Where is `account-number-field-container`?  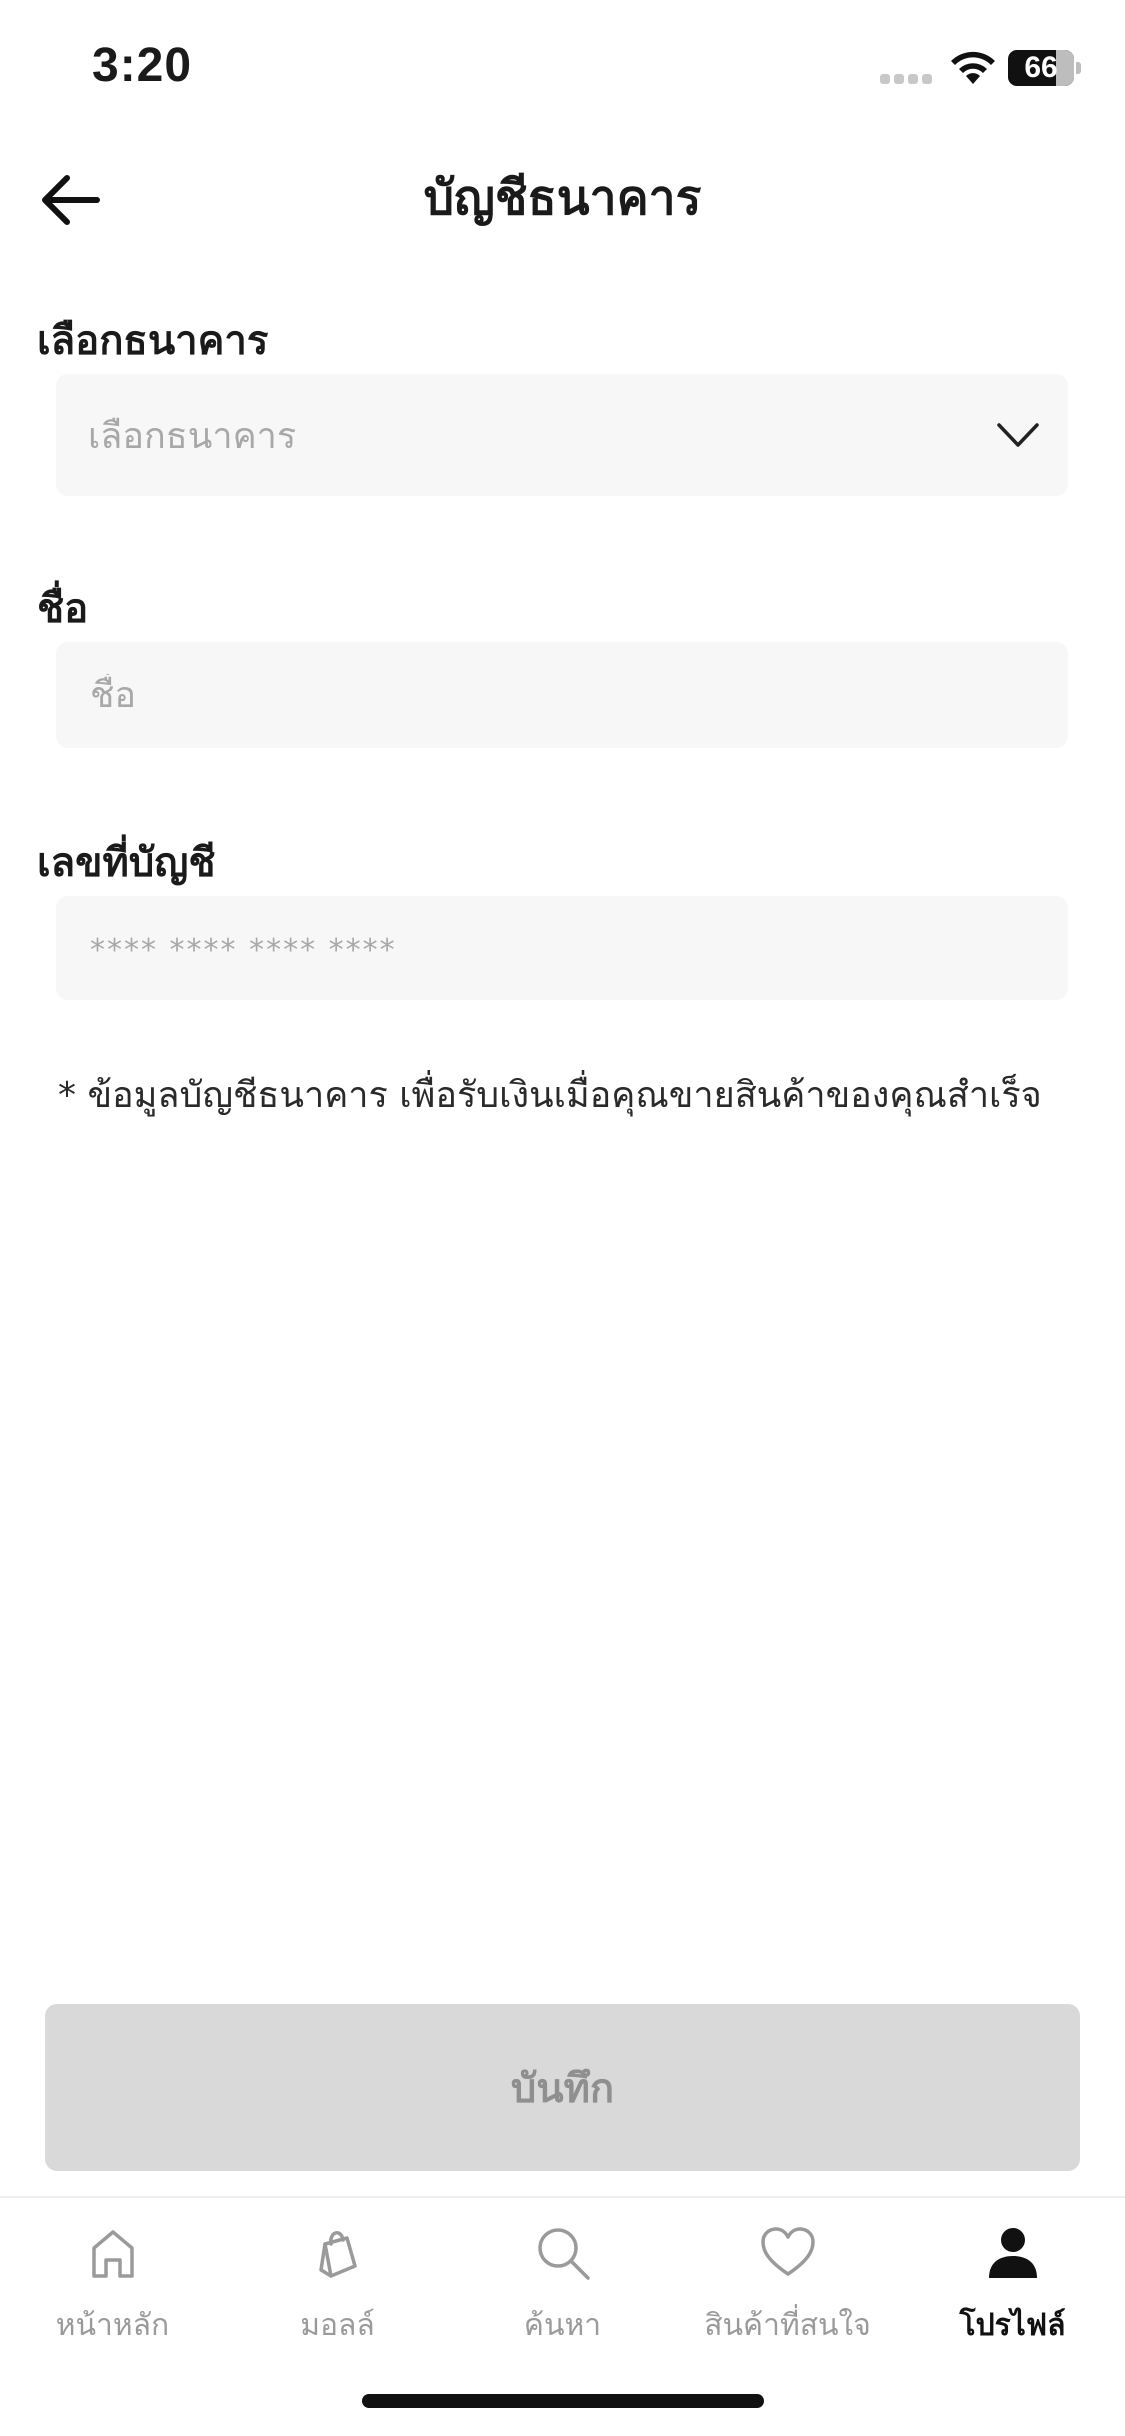
account-number-field-container is located at coordinates (562, 948).